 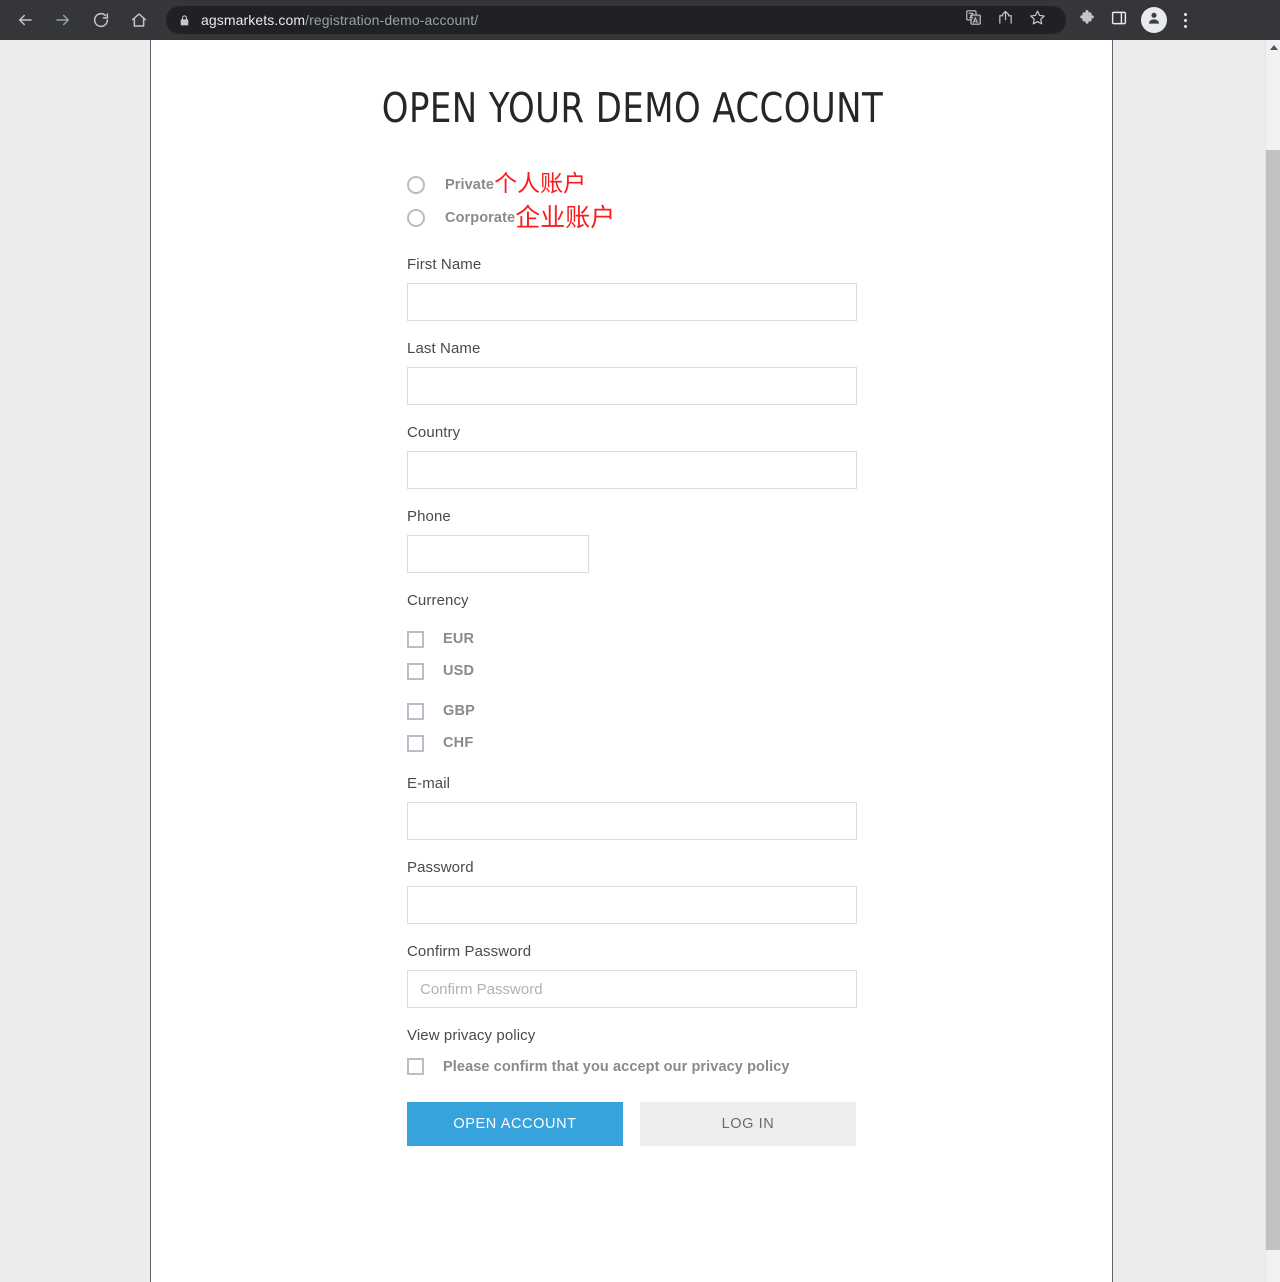 I want to click on checkbox-eur-icon, so click(x=415, y=639).